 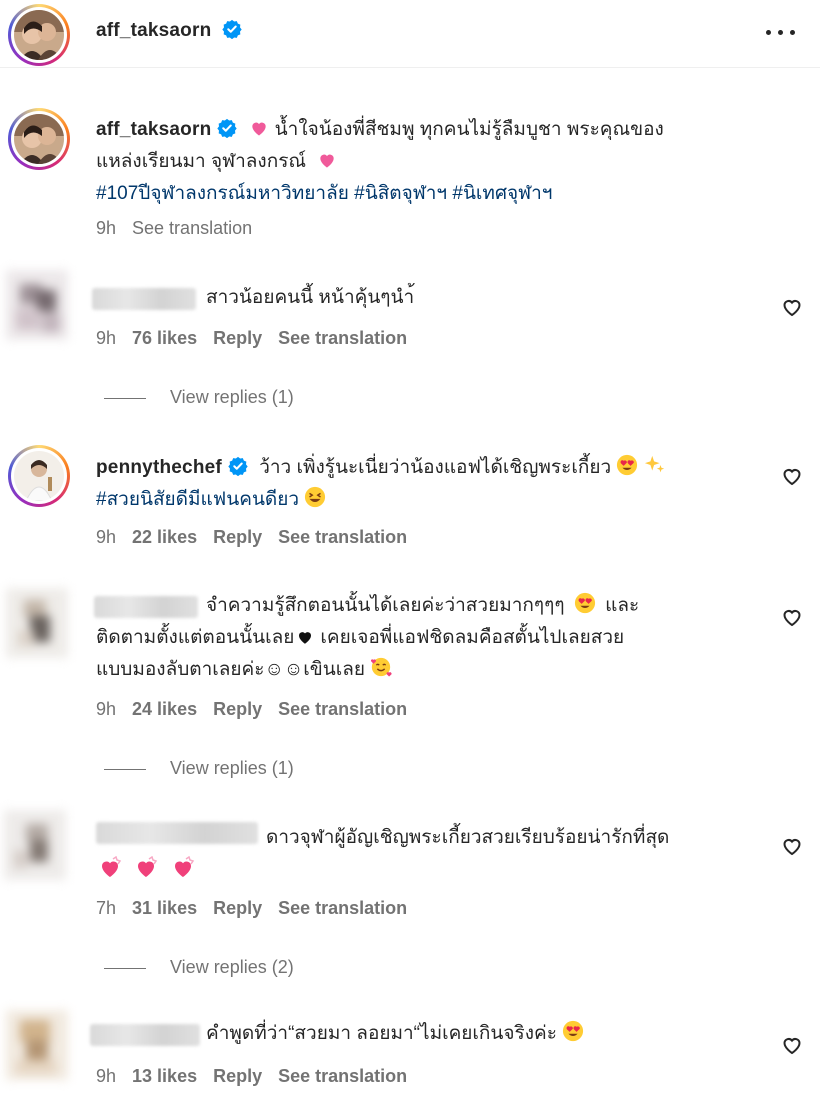 What do you see at coordinates (622, 605) in the screenshot?
I see `comment-text: และ` at bounding box center [622, 605].